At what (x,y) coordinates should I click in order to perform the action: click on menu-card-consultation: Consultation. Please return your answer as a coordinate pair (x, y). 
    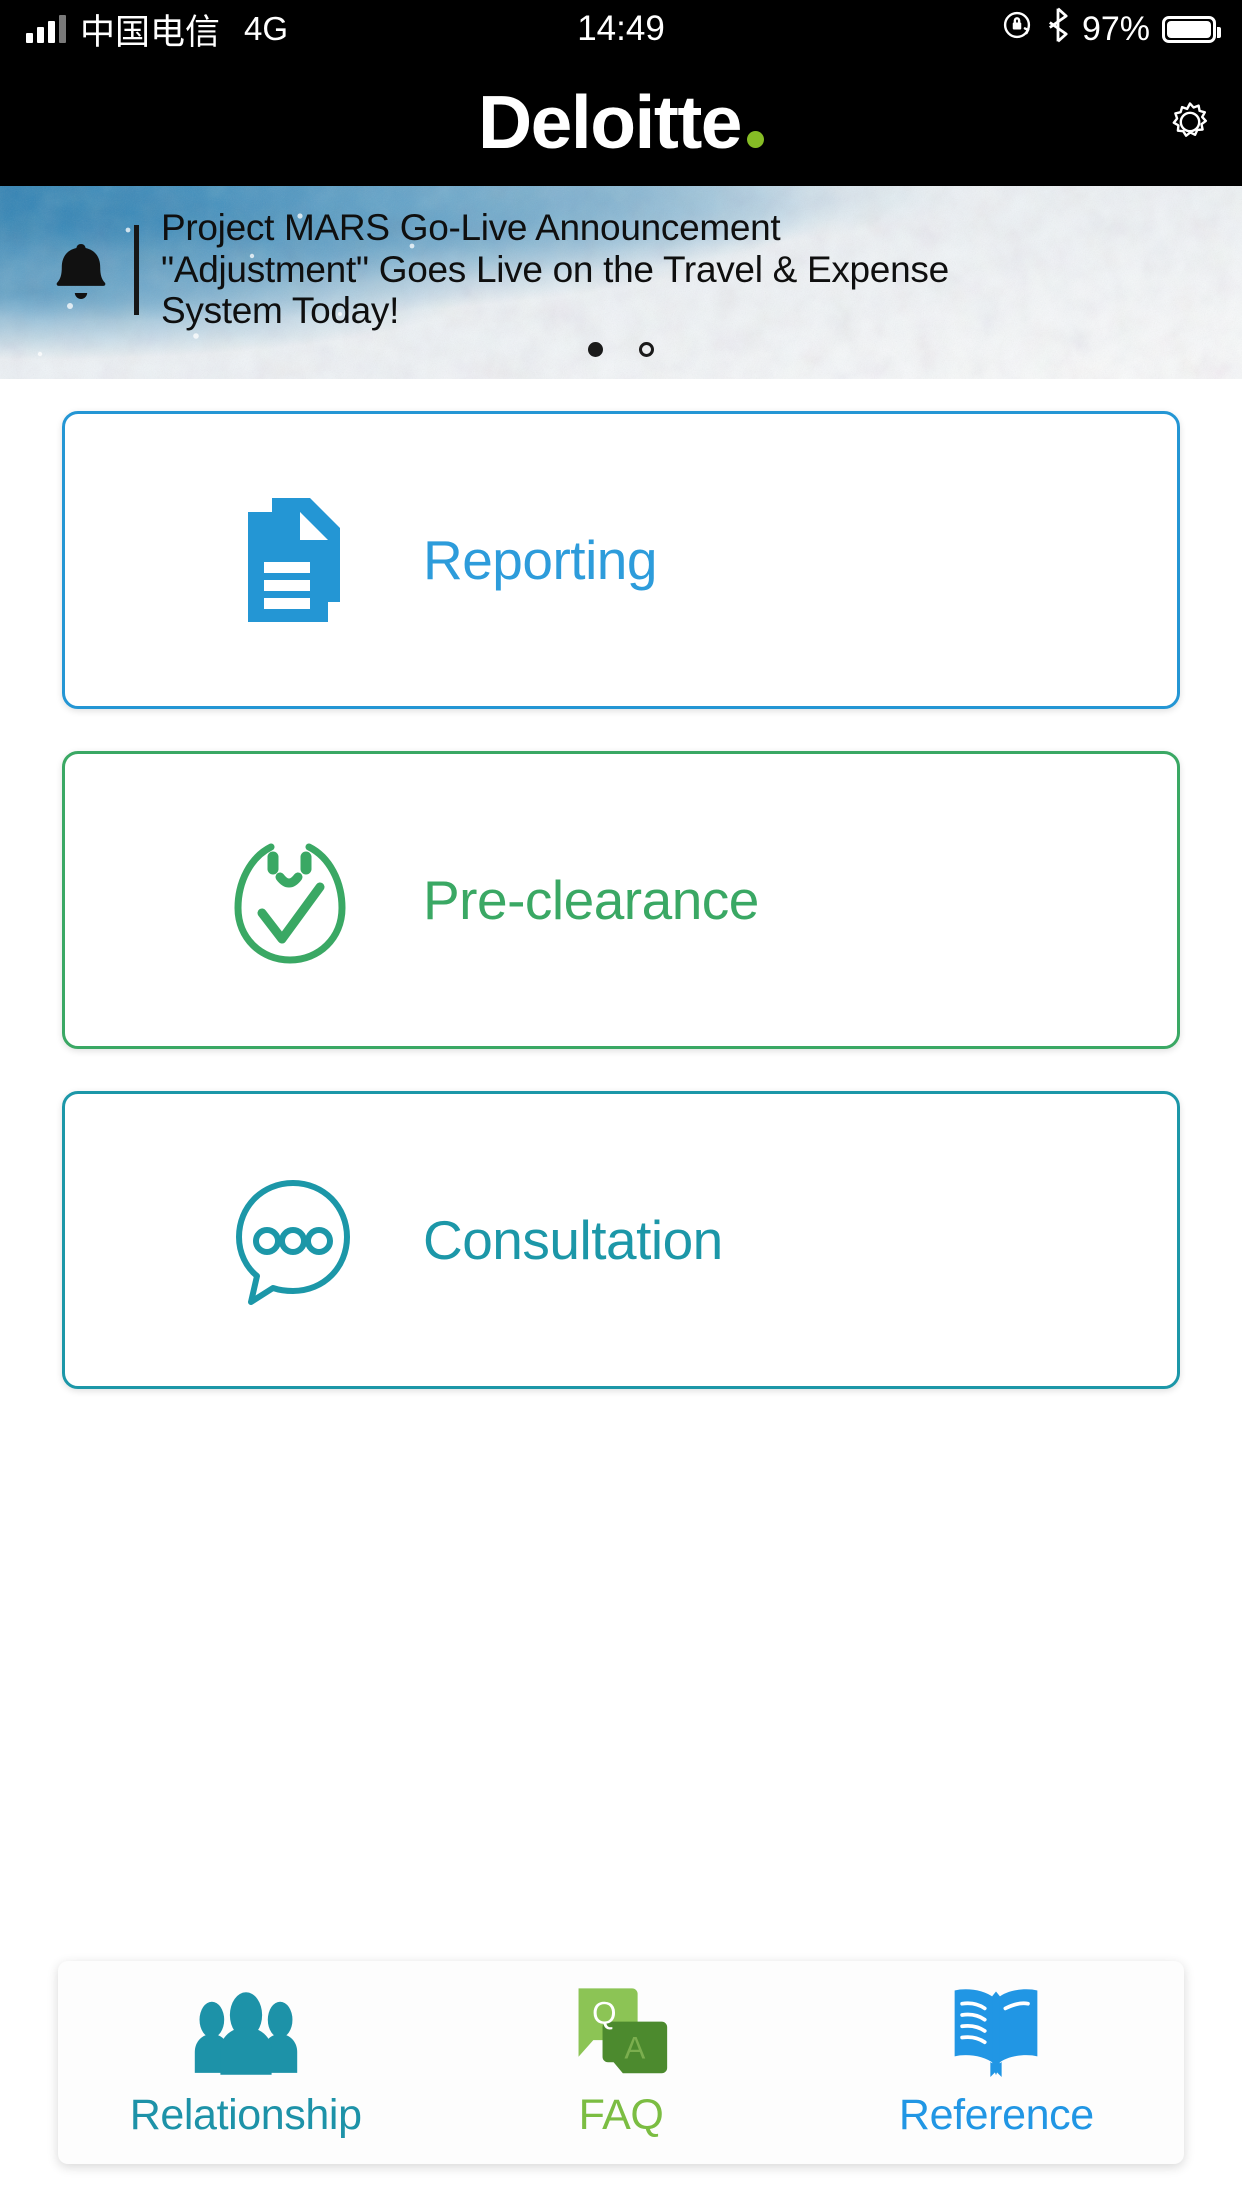
    Looking at the image, I should click on (621, 1240).